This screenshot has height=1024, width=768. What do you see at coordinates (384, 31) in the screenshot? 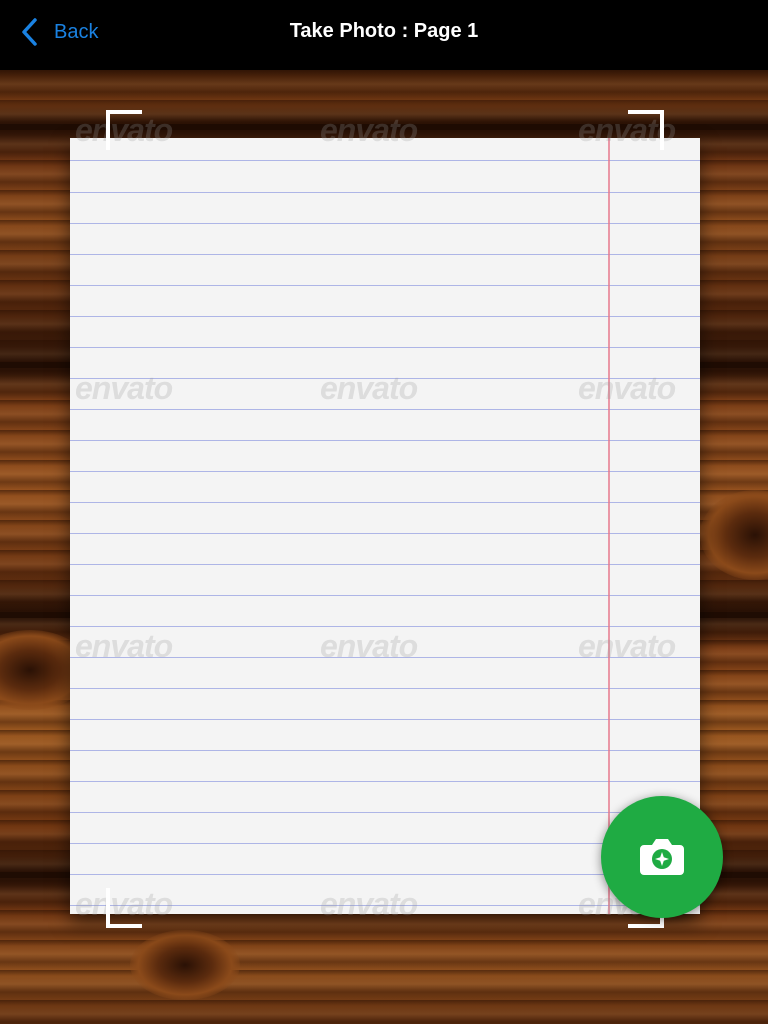
I see `page-title: Take Photo : Page 1` at bounding box center [384, 31].